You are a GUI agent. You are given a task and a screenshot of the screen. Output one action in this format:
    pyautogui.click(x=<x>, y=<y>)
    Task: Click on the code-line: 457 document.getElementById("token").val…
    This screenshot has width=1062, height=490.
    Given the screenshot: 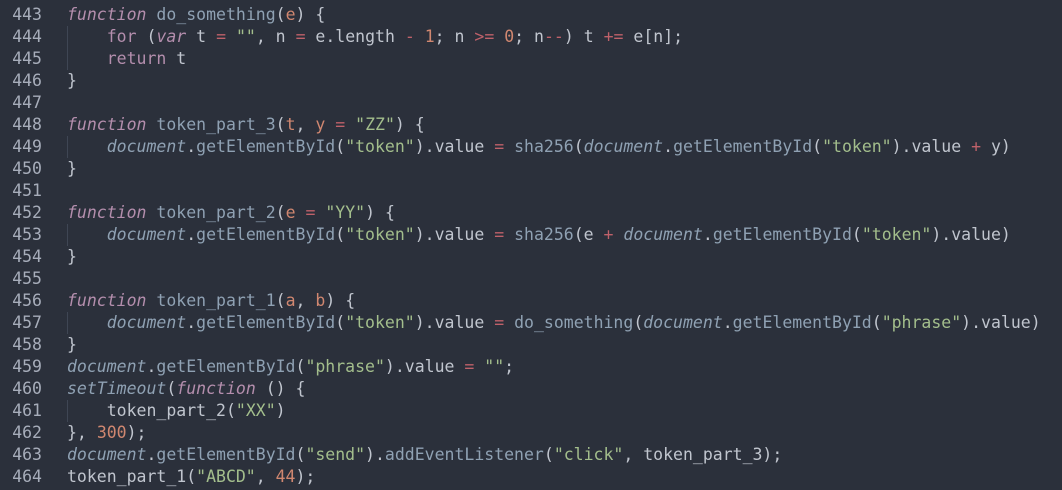 What is the action you would take?
    pyautogui.click(x=531, y=323)
    